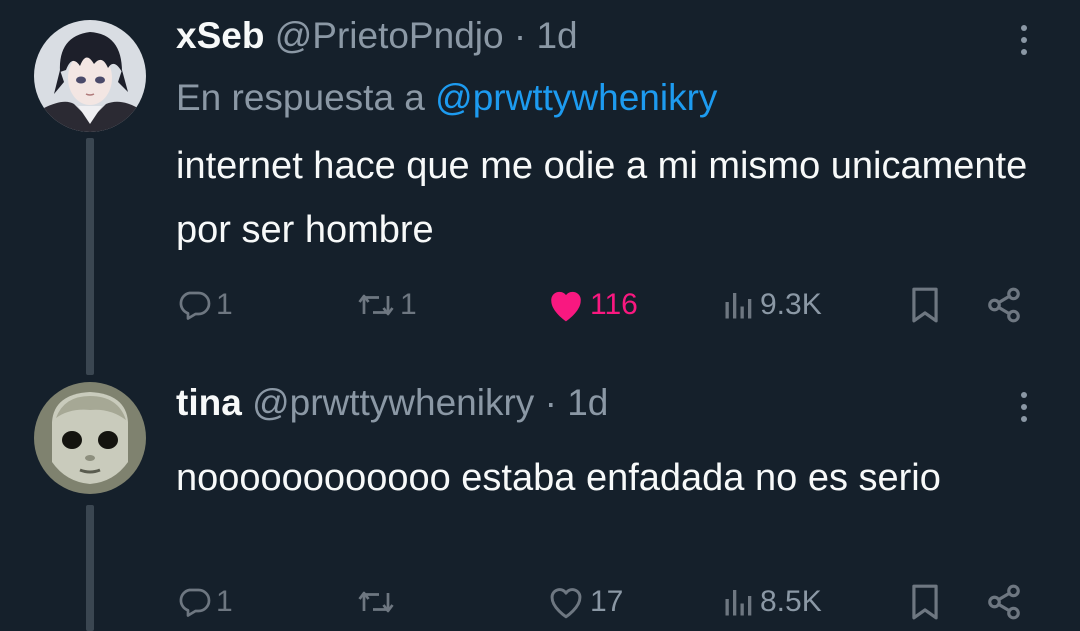  What do you see at coordinates (566, 306) in the screenshot?
I see `heart-filled-icon` at bounding box center [566, 306].